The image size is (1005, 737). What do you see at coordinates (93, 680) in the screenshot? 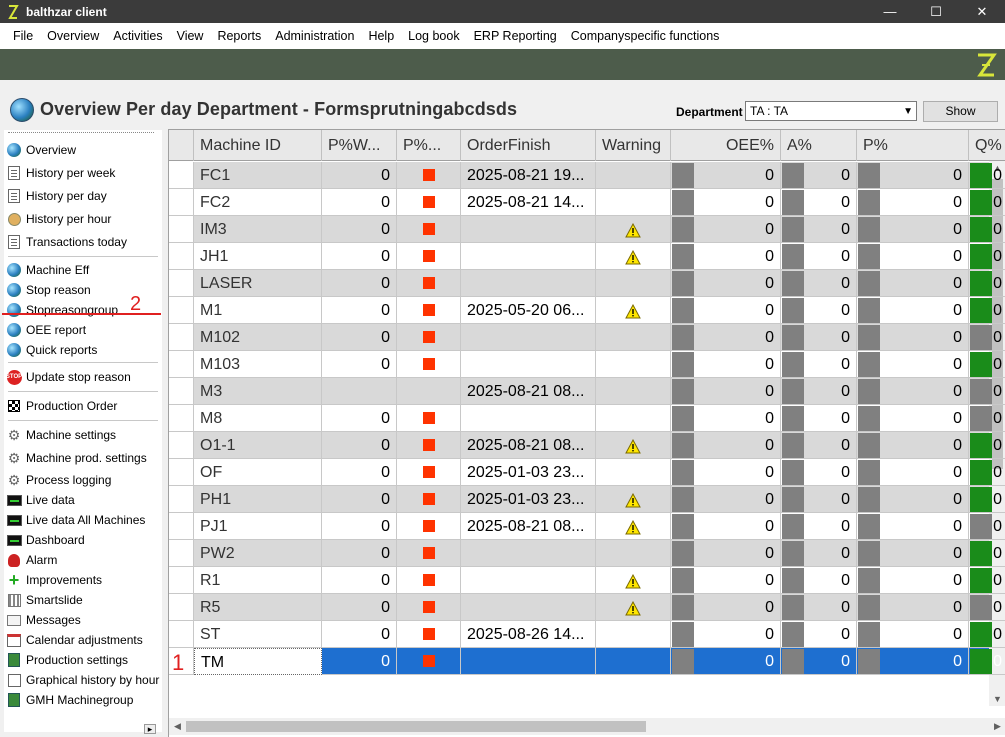
I see `sidebar-item-label: Graphical history by hour` at bounding box center [93, 680].